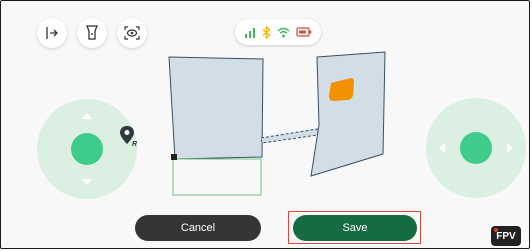  I want to click on right-joystick, so click(476, 148).